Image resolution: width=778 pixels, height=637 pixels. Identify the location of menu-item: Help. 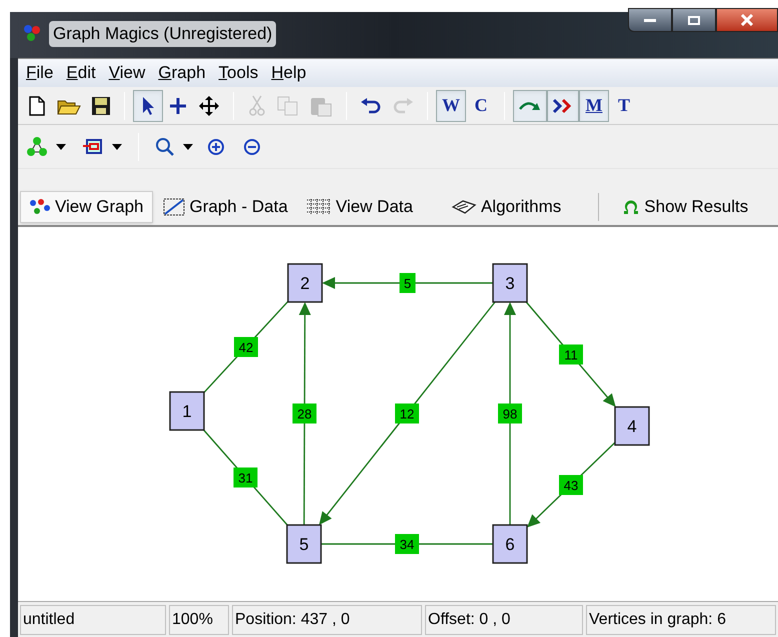
(288, 73).